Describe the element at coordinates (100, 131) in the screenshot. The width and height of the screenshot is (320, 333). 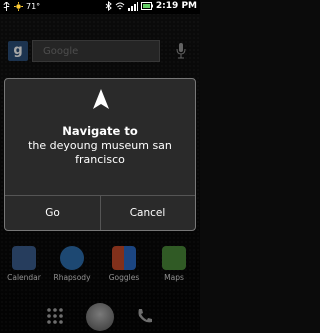
I see `dialog-title: Navigate to` at that location.